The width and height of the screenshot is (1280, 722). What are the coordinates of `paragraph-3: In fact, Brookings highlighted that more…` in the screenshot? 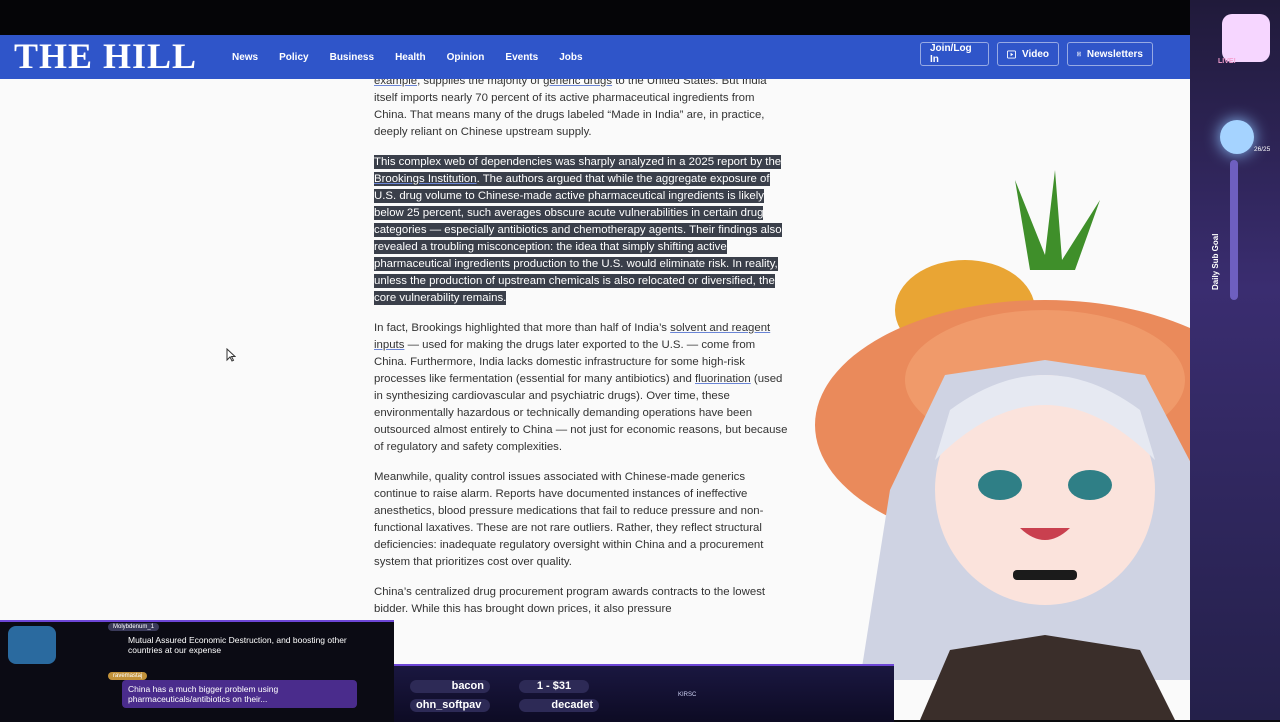 It's located at (582, 388).